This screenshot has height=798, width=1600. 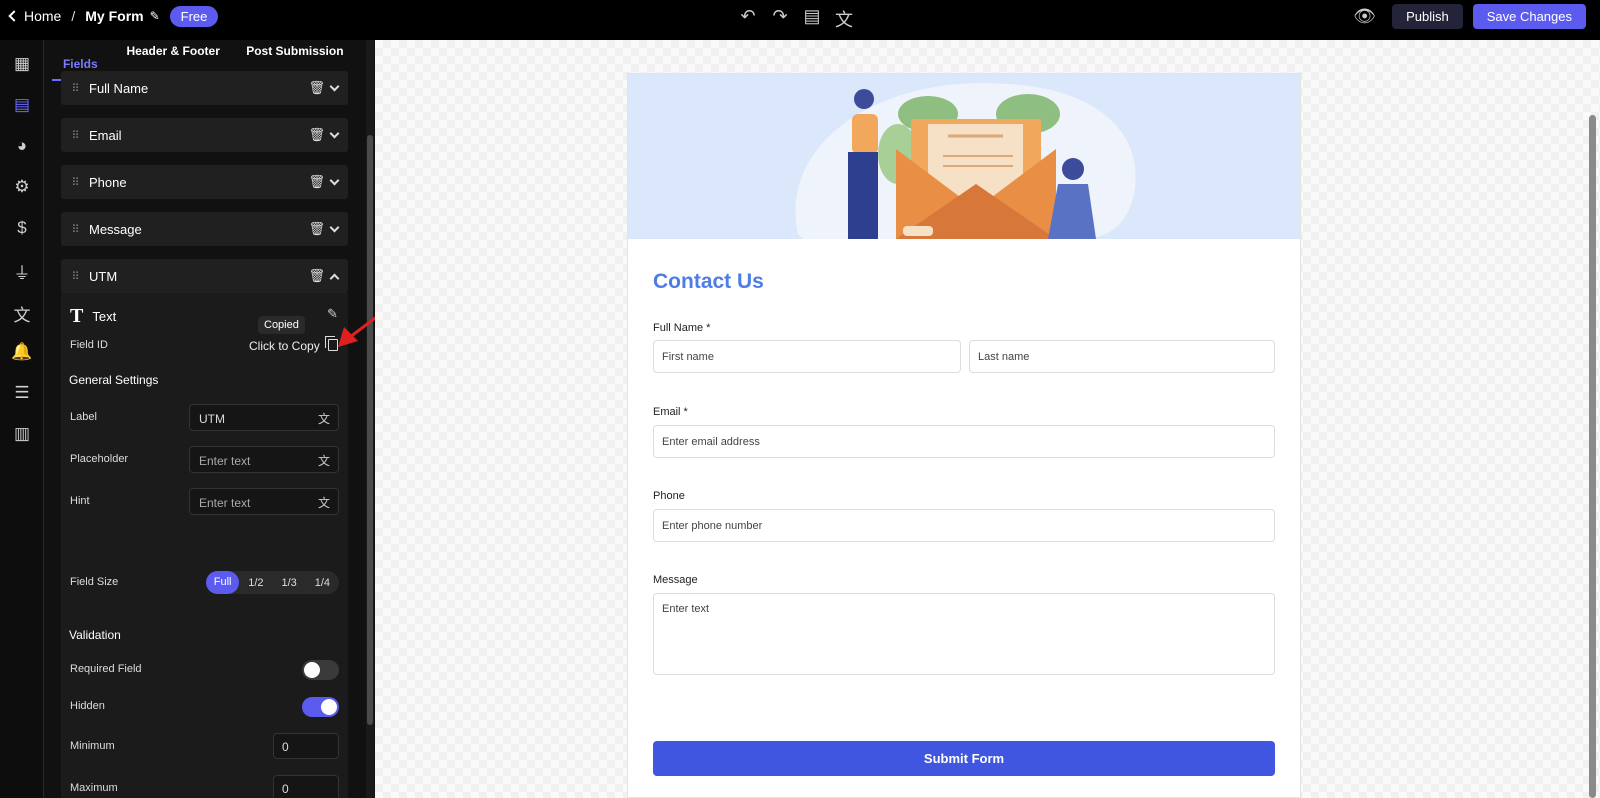 I want to click on dollar-icon: $, so click(x=22, y=230).